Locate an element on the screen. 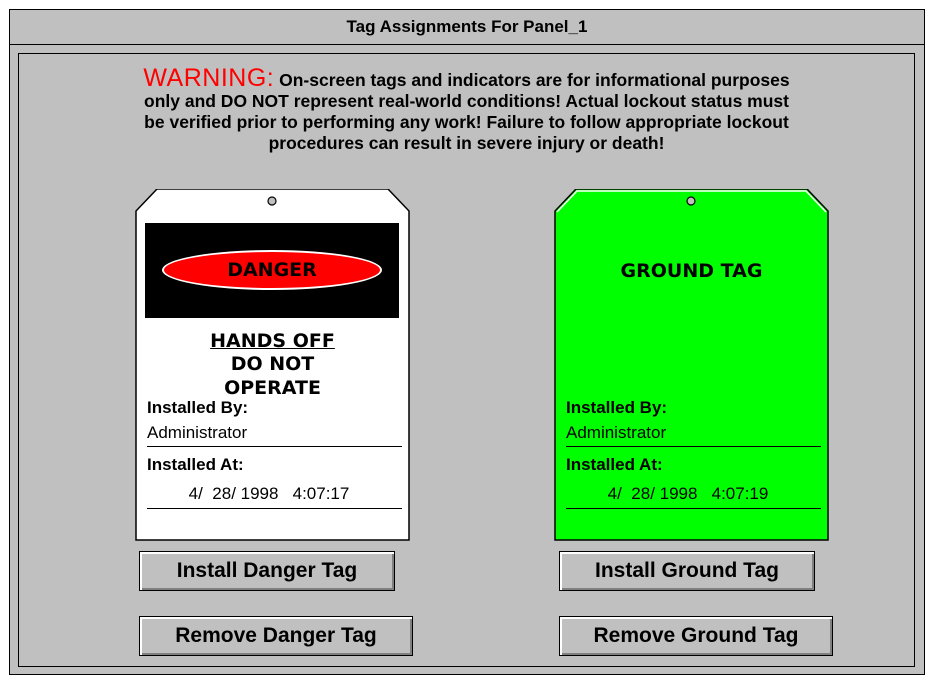 The height and width of the screenshot is (683, 936). warning-label: WARNING: is located at coordinates (209, 78).